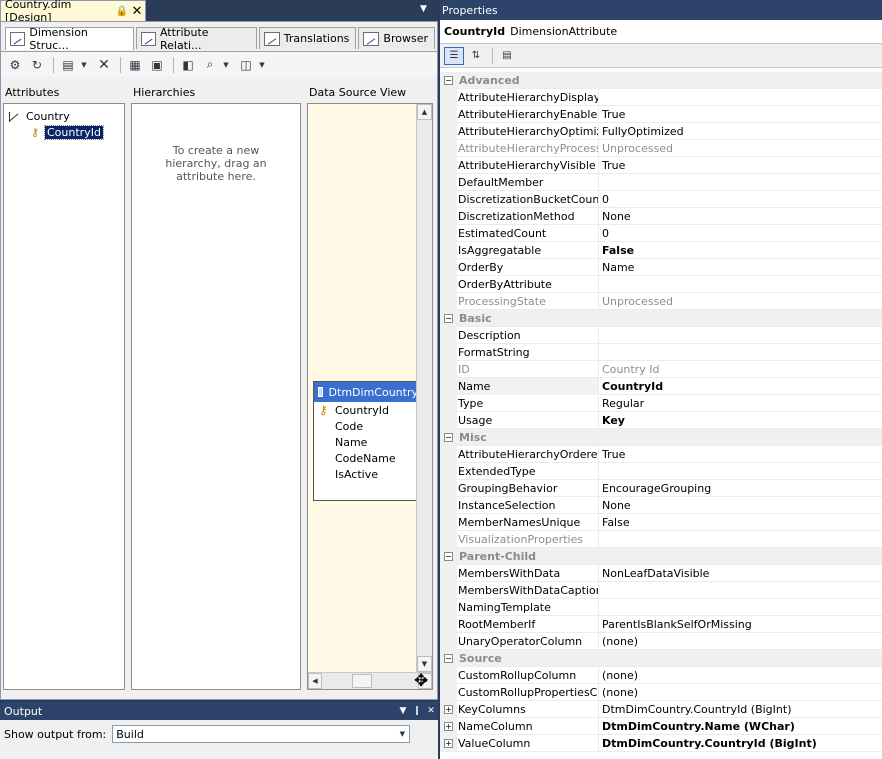  What do you see at coordinates (315, 681) in the screenshot?
I see `scroll-left-icon: ◀` at bounding box center [315, 681].